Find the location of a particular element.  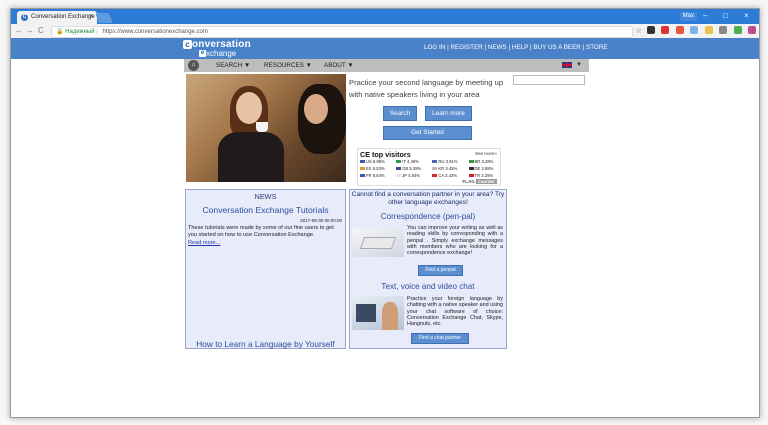

favicon-icon: C is located at coordinates (24, 17).